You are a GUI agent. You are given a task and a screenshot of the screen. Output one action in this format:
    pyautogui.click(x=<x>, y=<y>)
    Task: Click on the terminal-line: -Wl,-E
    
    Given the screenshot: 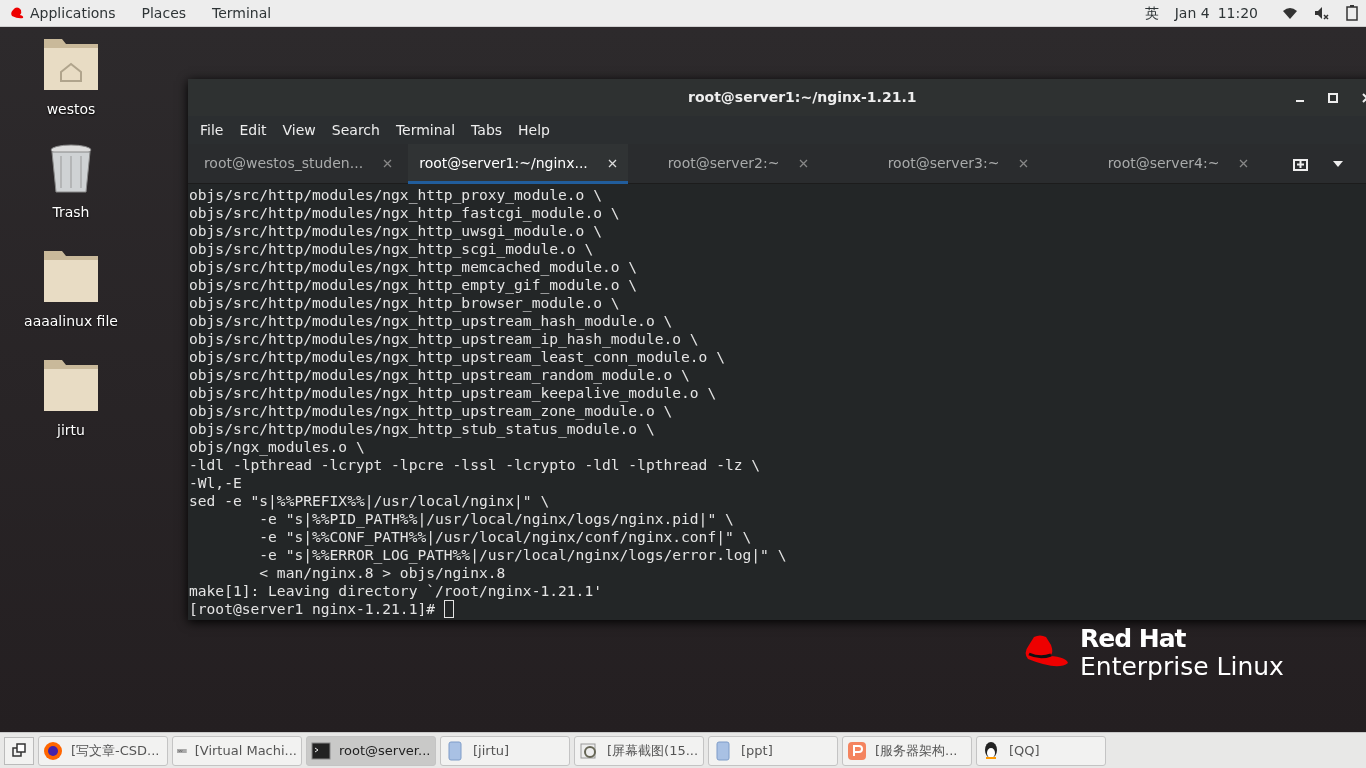 What is the action you would take?
    pyautogui.click(x=216, y=483)
    